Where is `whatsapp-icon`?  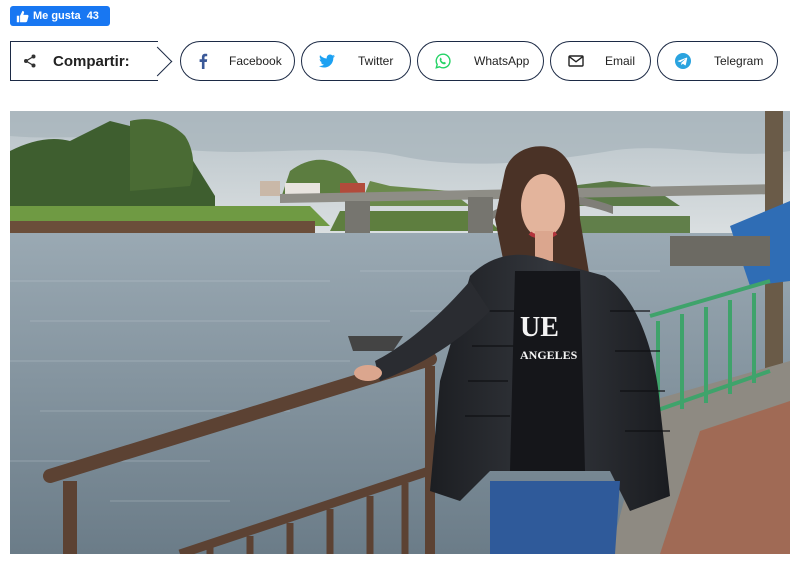 whatsapp-icon is located at coordinates (443, 61).